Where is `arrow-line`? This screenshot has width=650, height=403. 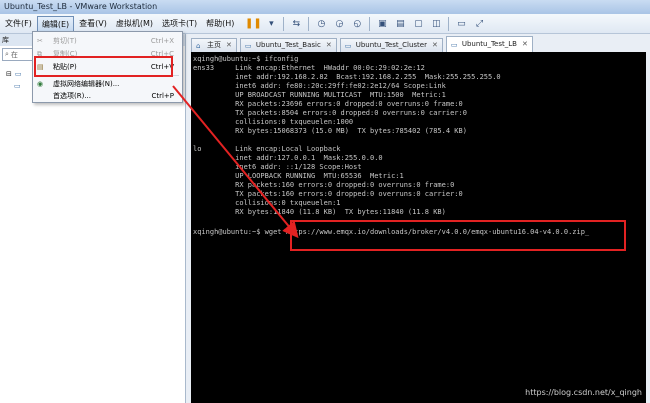
arrow-line is located at coordinates (235, 162).